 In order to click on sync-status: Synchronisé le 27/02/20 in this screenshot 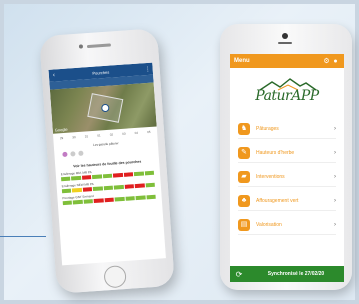, I will do `click(296, 274)`.